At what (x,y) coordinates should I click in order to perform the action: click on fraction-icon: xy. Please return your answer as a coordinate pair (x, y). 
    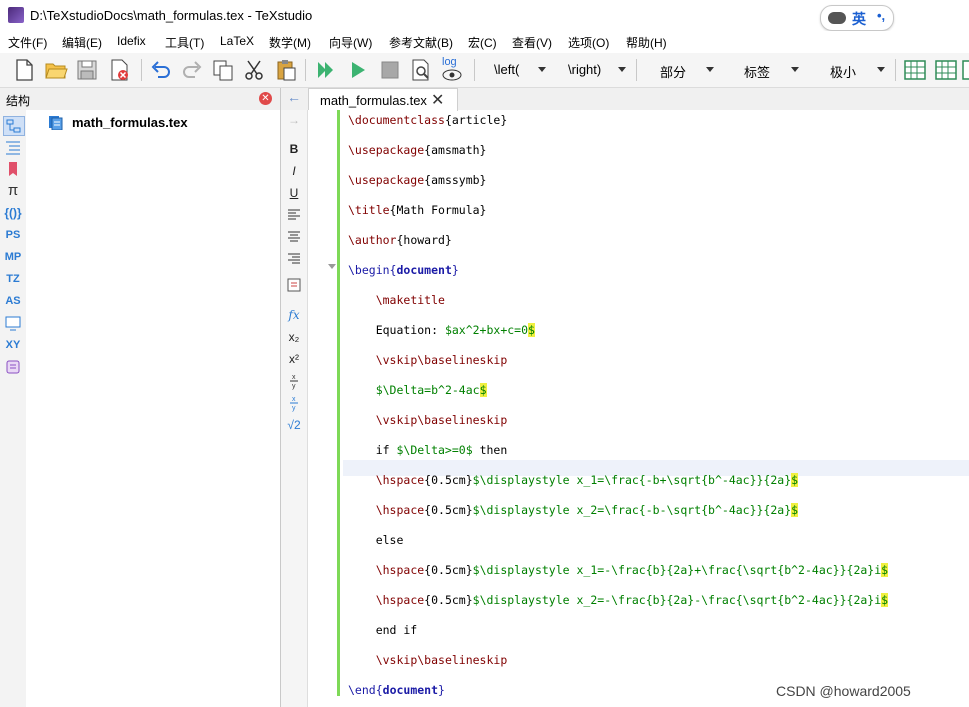
    Looking at the image, I should click on (294, 381).